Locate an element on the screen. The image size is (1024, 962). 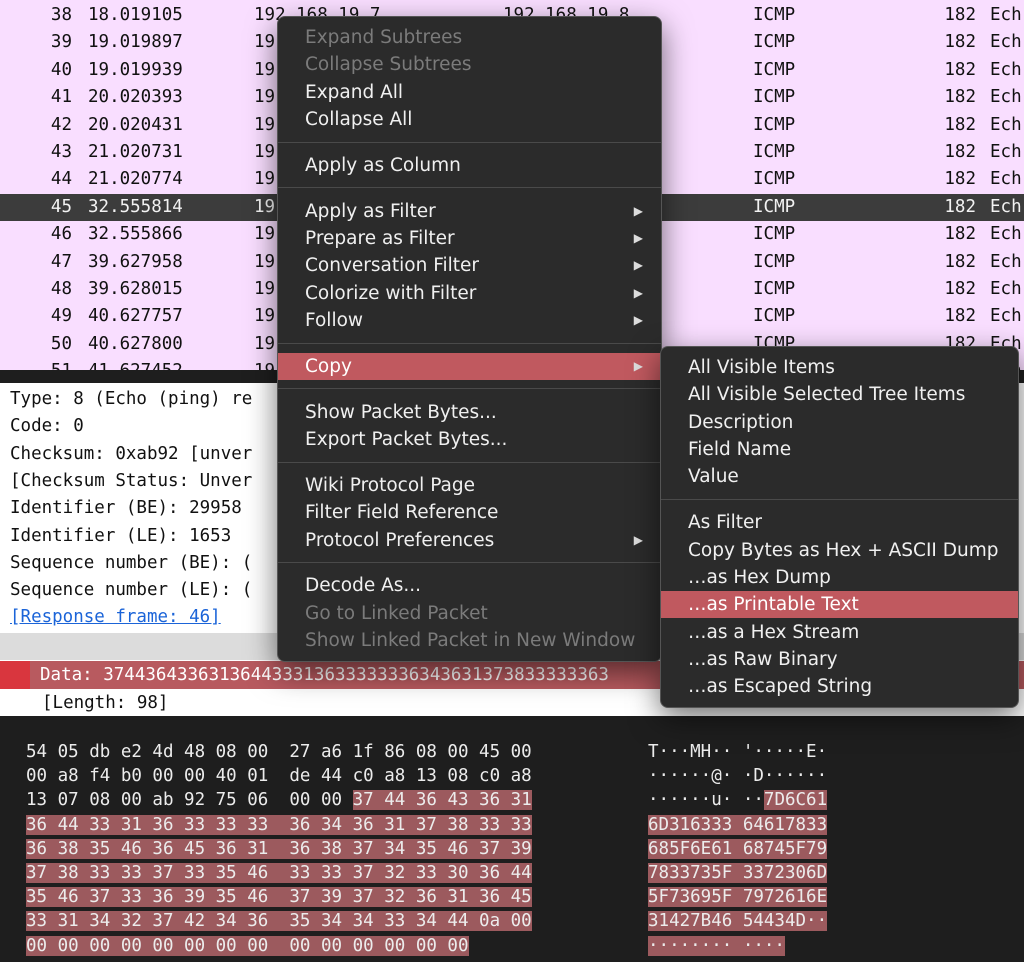
menu-item-colorize-with-filter: Colorize with Filter ▶ is located at coordinates (469, 293).